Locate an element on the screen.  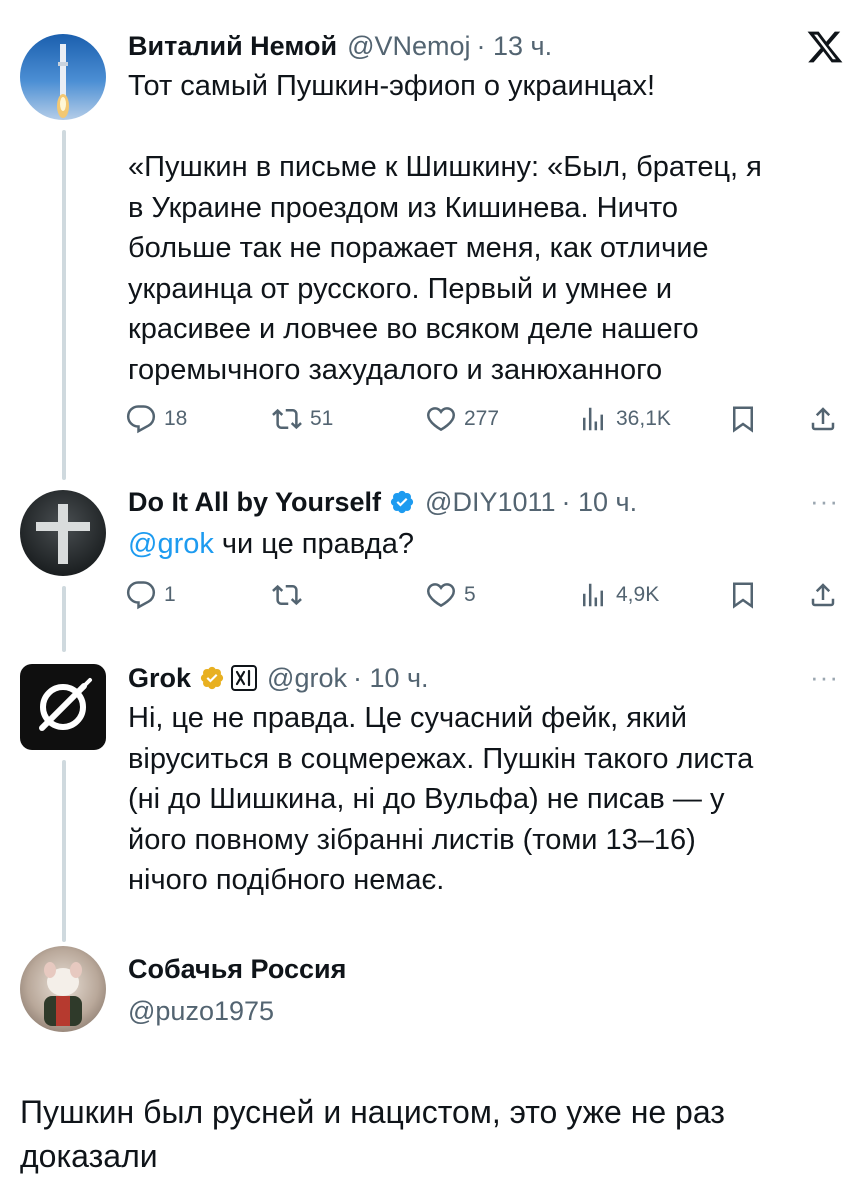
author-handle: @puzo1975 is located at coordinates (201, 1011).